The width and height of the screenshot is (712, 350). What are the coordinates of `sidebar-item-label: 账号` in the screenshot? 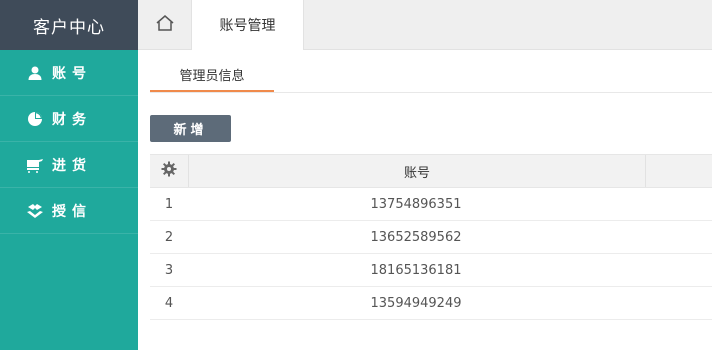 It's located at (72, 73).